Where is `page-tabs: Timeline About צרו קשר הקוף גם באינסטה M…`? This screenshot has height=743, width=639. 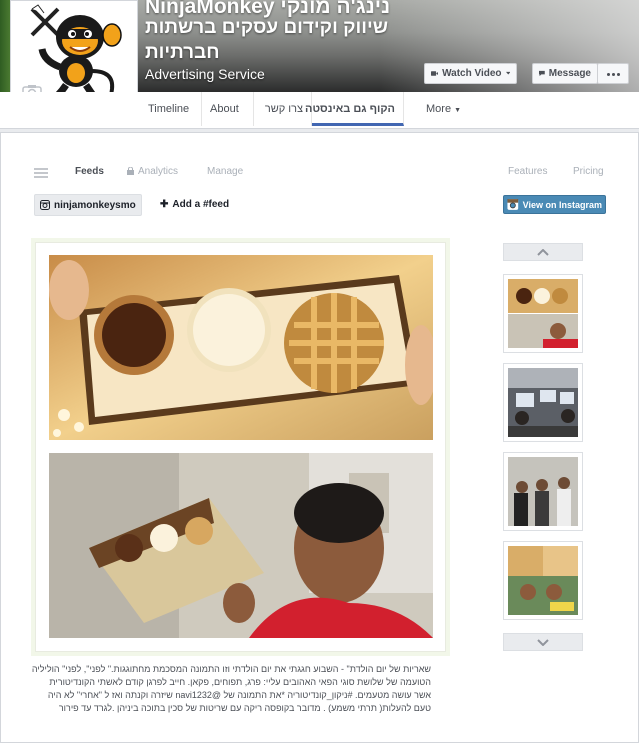 page-tabs: Timeline About צרו קשר הקוף גם באינסטה M… is located at coordinates (319, 110).